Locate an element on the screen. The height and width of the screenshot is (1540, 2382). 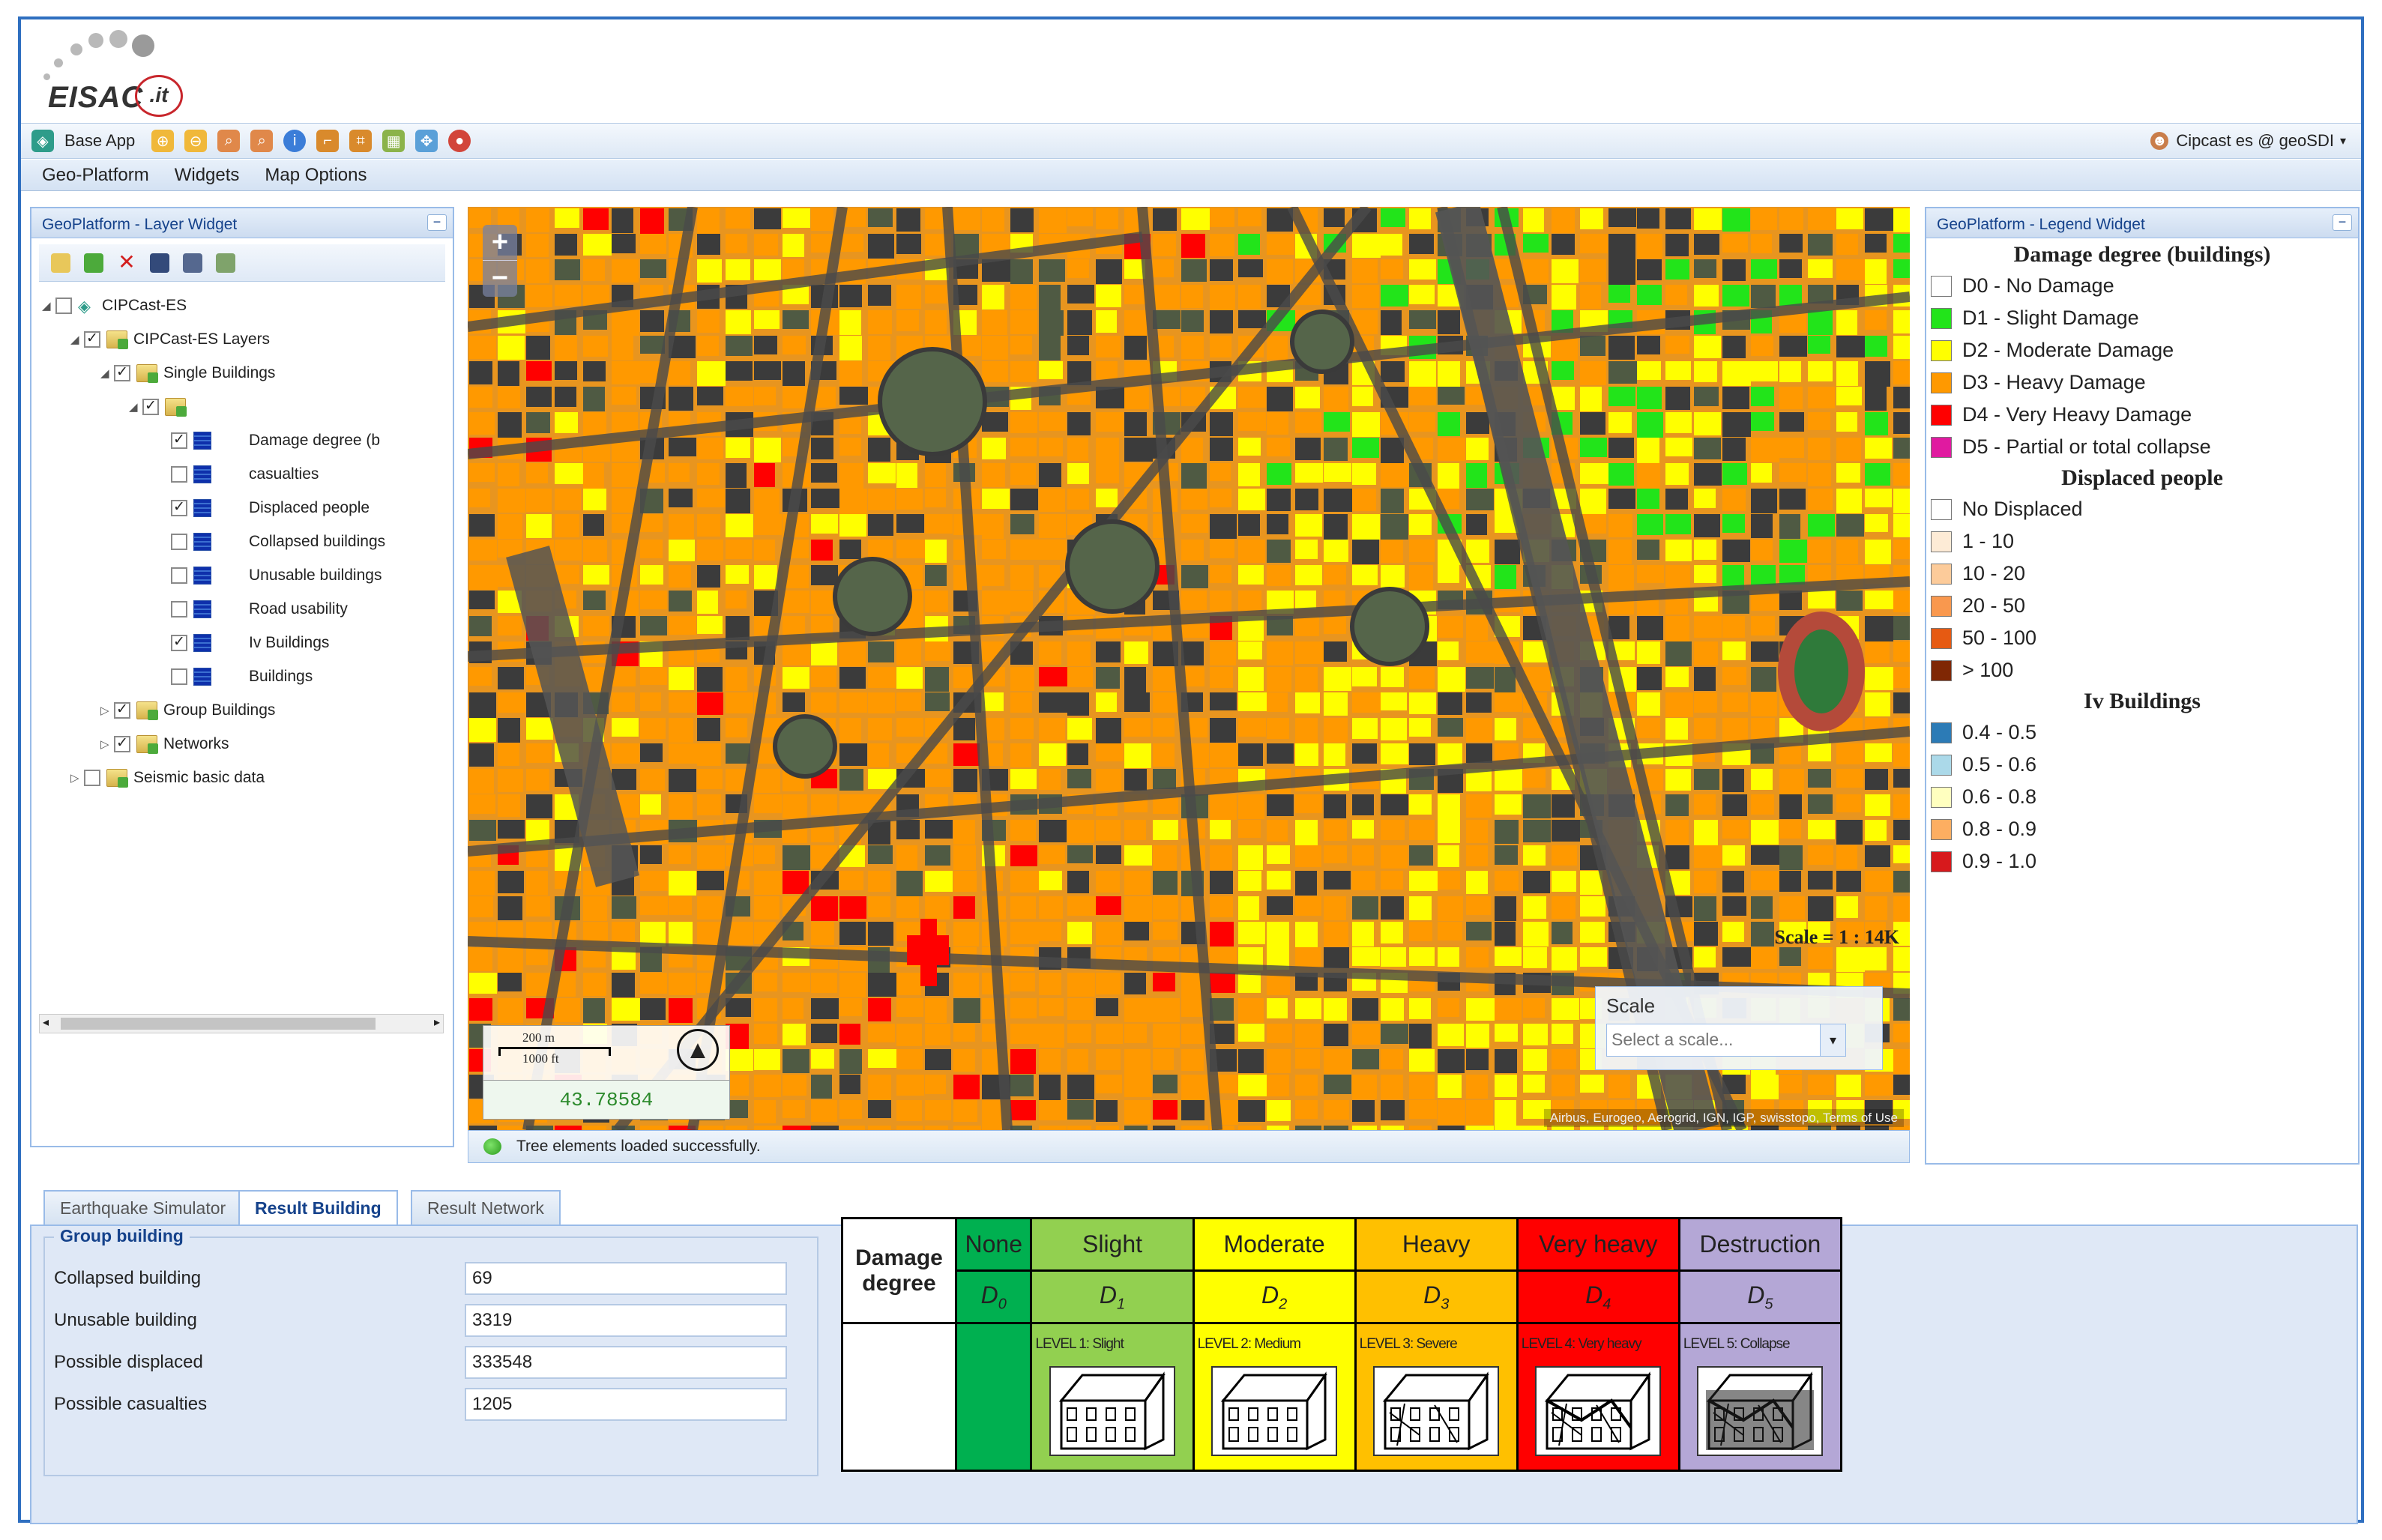
scale-select: ▾ is located at coordinates (1726, 1040).